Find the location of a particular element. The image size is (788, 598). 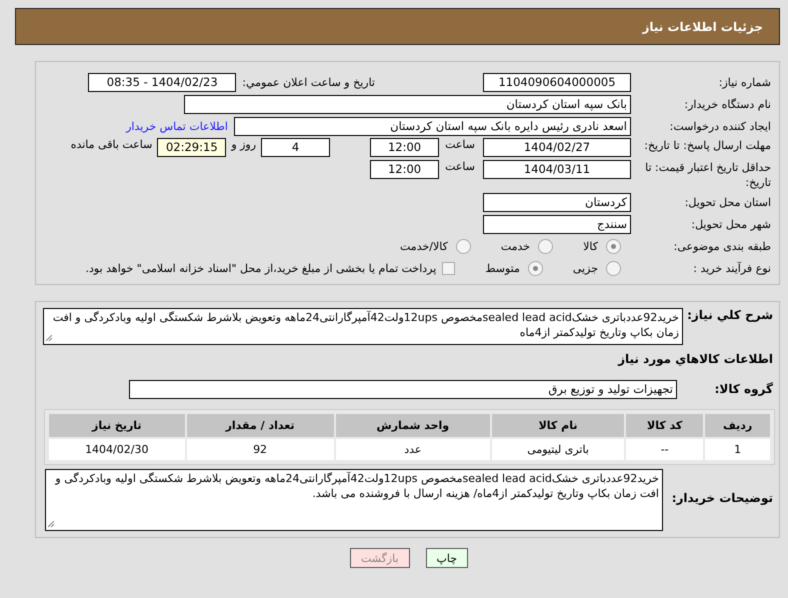

column-header: نام کالا is located at coordinates (558, 425).